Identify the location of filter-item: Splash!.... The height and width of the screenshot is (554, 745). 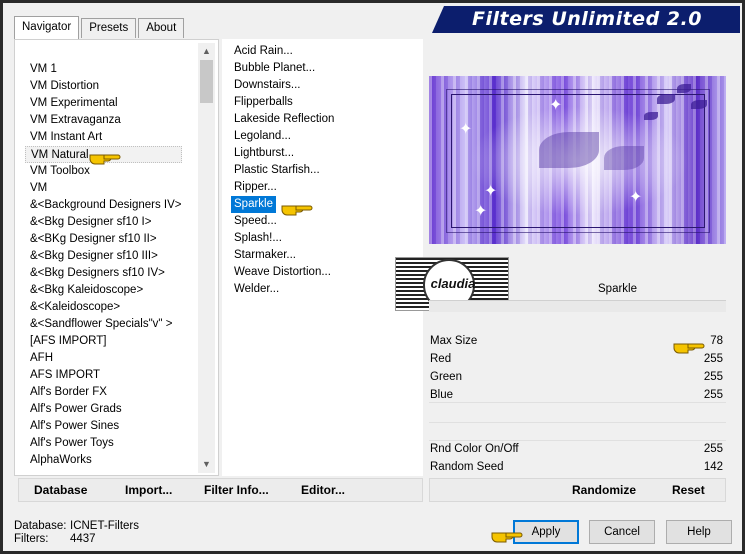
(284, 238).